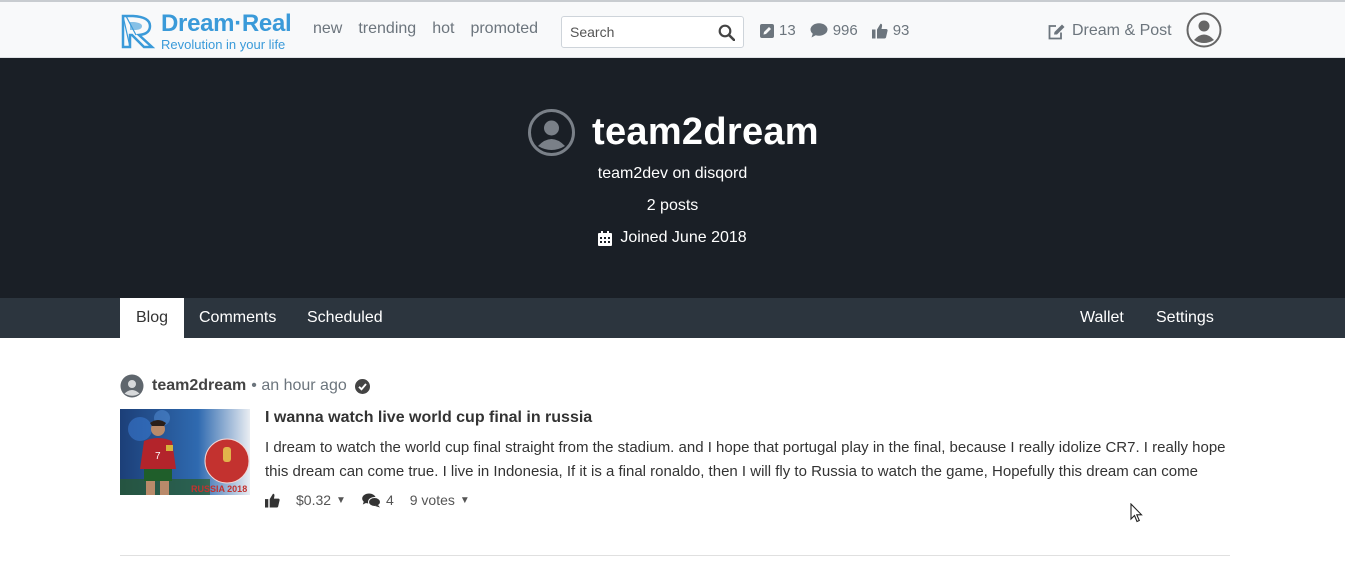 The image size is (1345, 568). I want to click on profile-about: team2dev on disqord, so click(672, 173).